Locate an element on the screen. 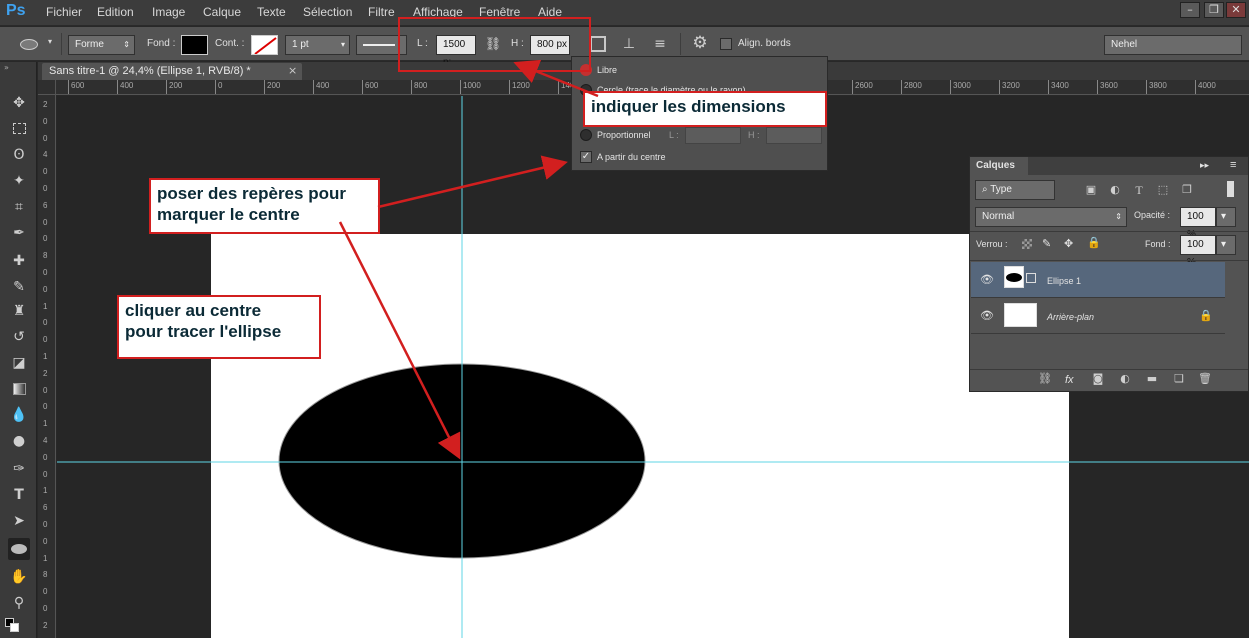 Image resolution: width=1249 pixels, height=638 pixels. arrow-to-from-center is located at coordinates (472, 182).